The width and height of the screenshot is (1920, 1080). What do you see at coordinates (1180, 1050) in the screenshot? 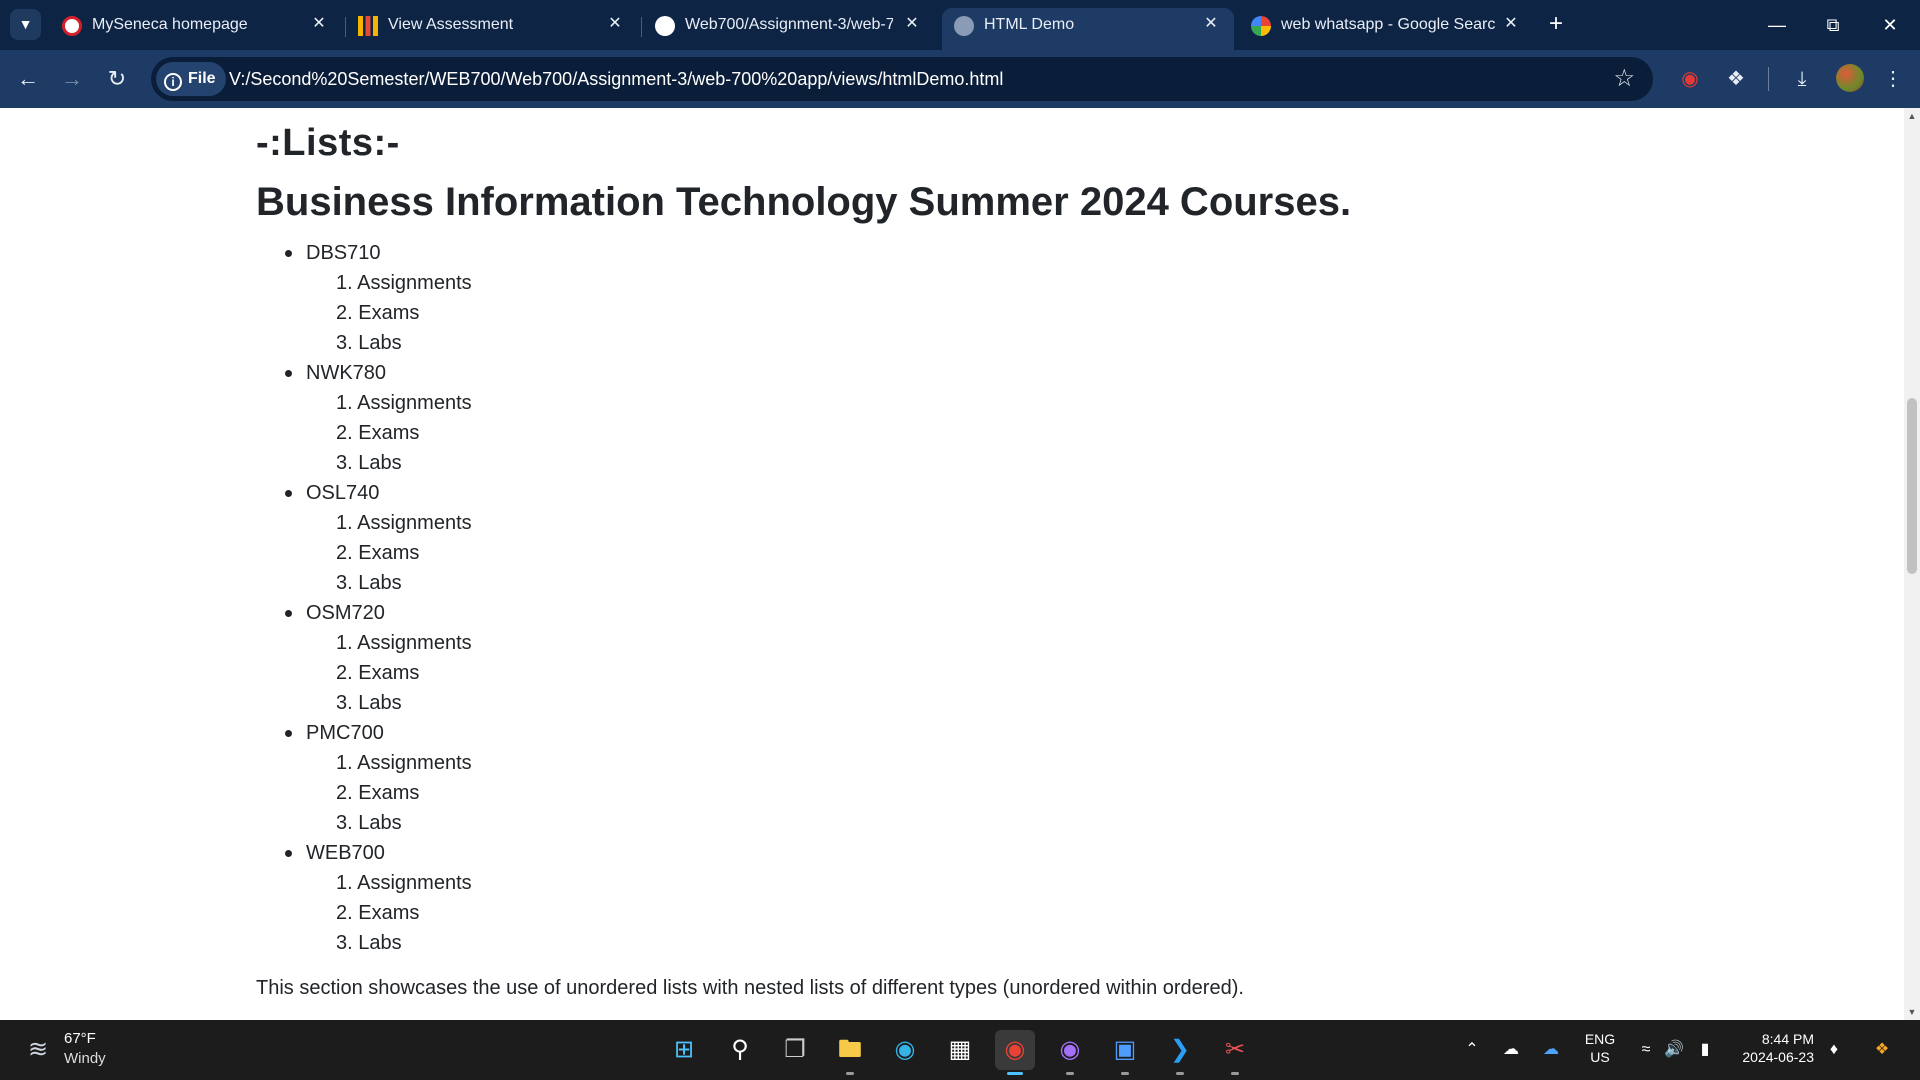
I see `vscode-icon: ❯` at bounding box center [1180, 1050].